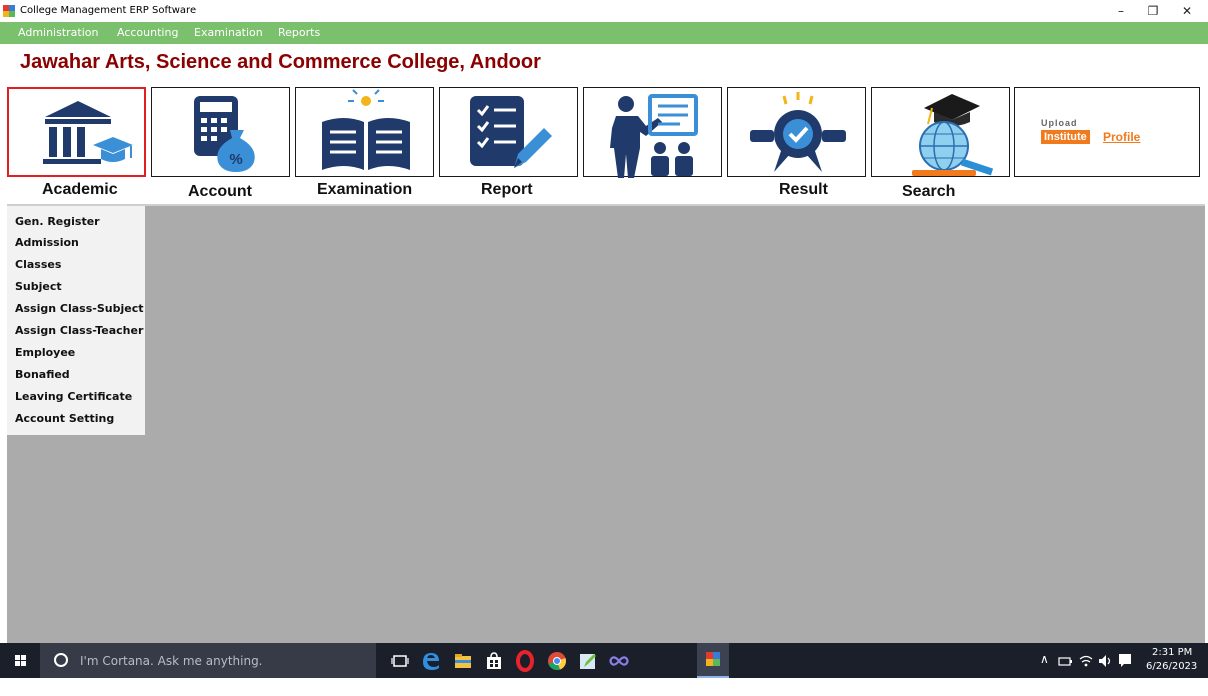  Describe the element at coordinates (654, 136) in the screenshot. I see `teacher-presentation-icon` at that location.